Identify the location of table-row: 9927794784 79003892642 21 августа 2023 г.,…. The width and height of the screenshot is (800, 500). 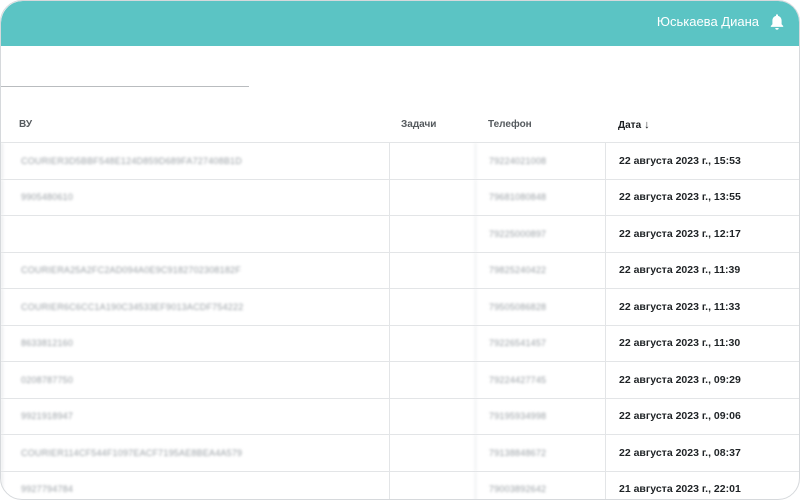
(400, 485).